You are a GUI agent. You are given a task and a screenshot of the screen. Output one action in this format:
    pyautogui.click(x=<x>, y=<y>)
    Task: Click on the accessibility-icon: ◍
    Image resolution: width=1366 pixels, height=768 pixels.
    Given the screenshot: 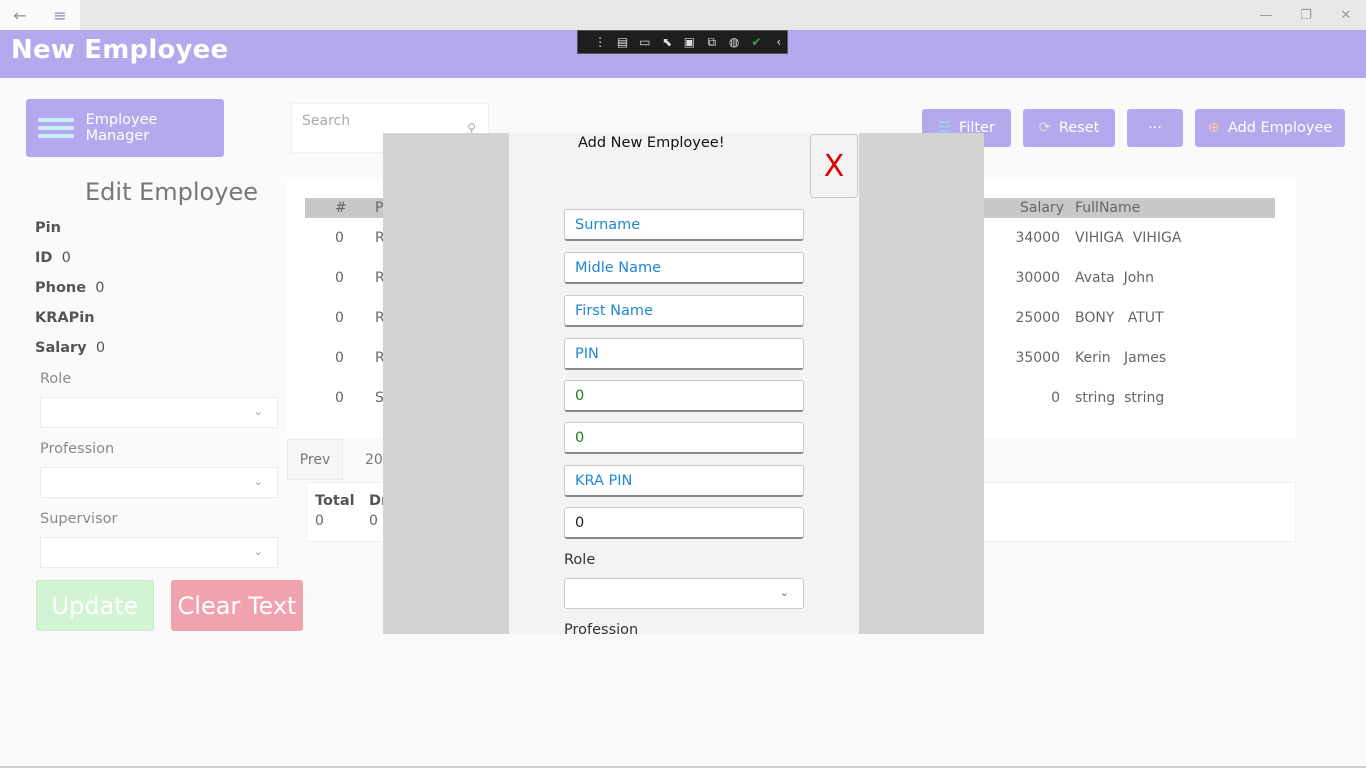 What is the action you would take?
    pyautogui.click(x=734, y=42)
    